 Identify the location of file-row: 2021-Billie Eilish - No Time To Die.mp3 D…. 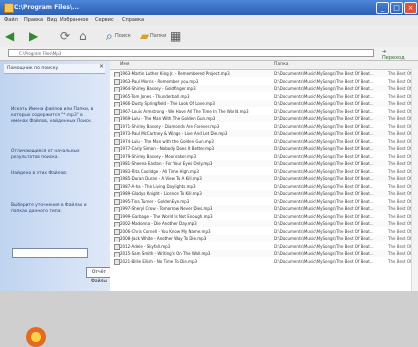
(264, 261).